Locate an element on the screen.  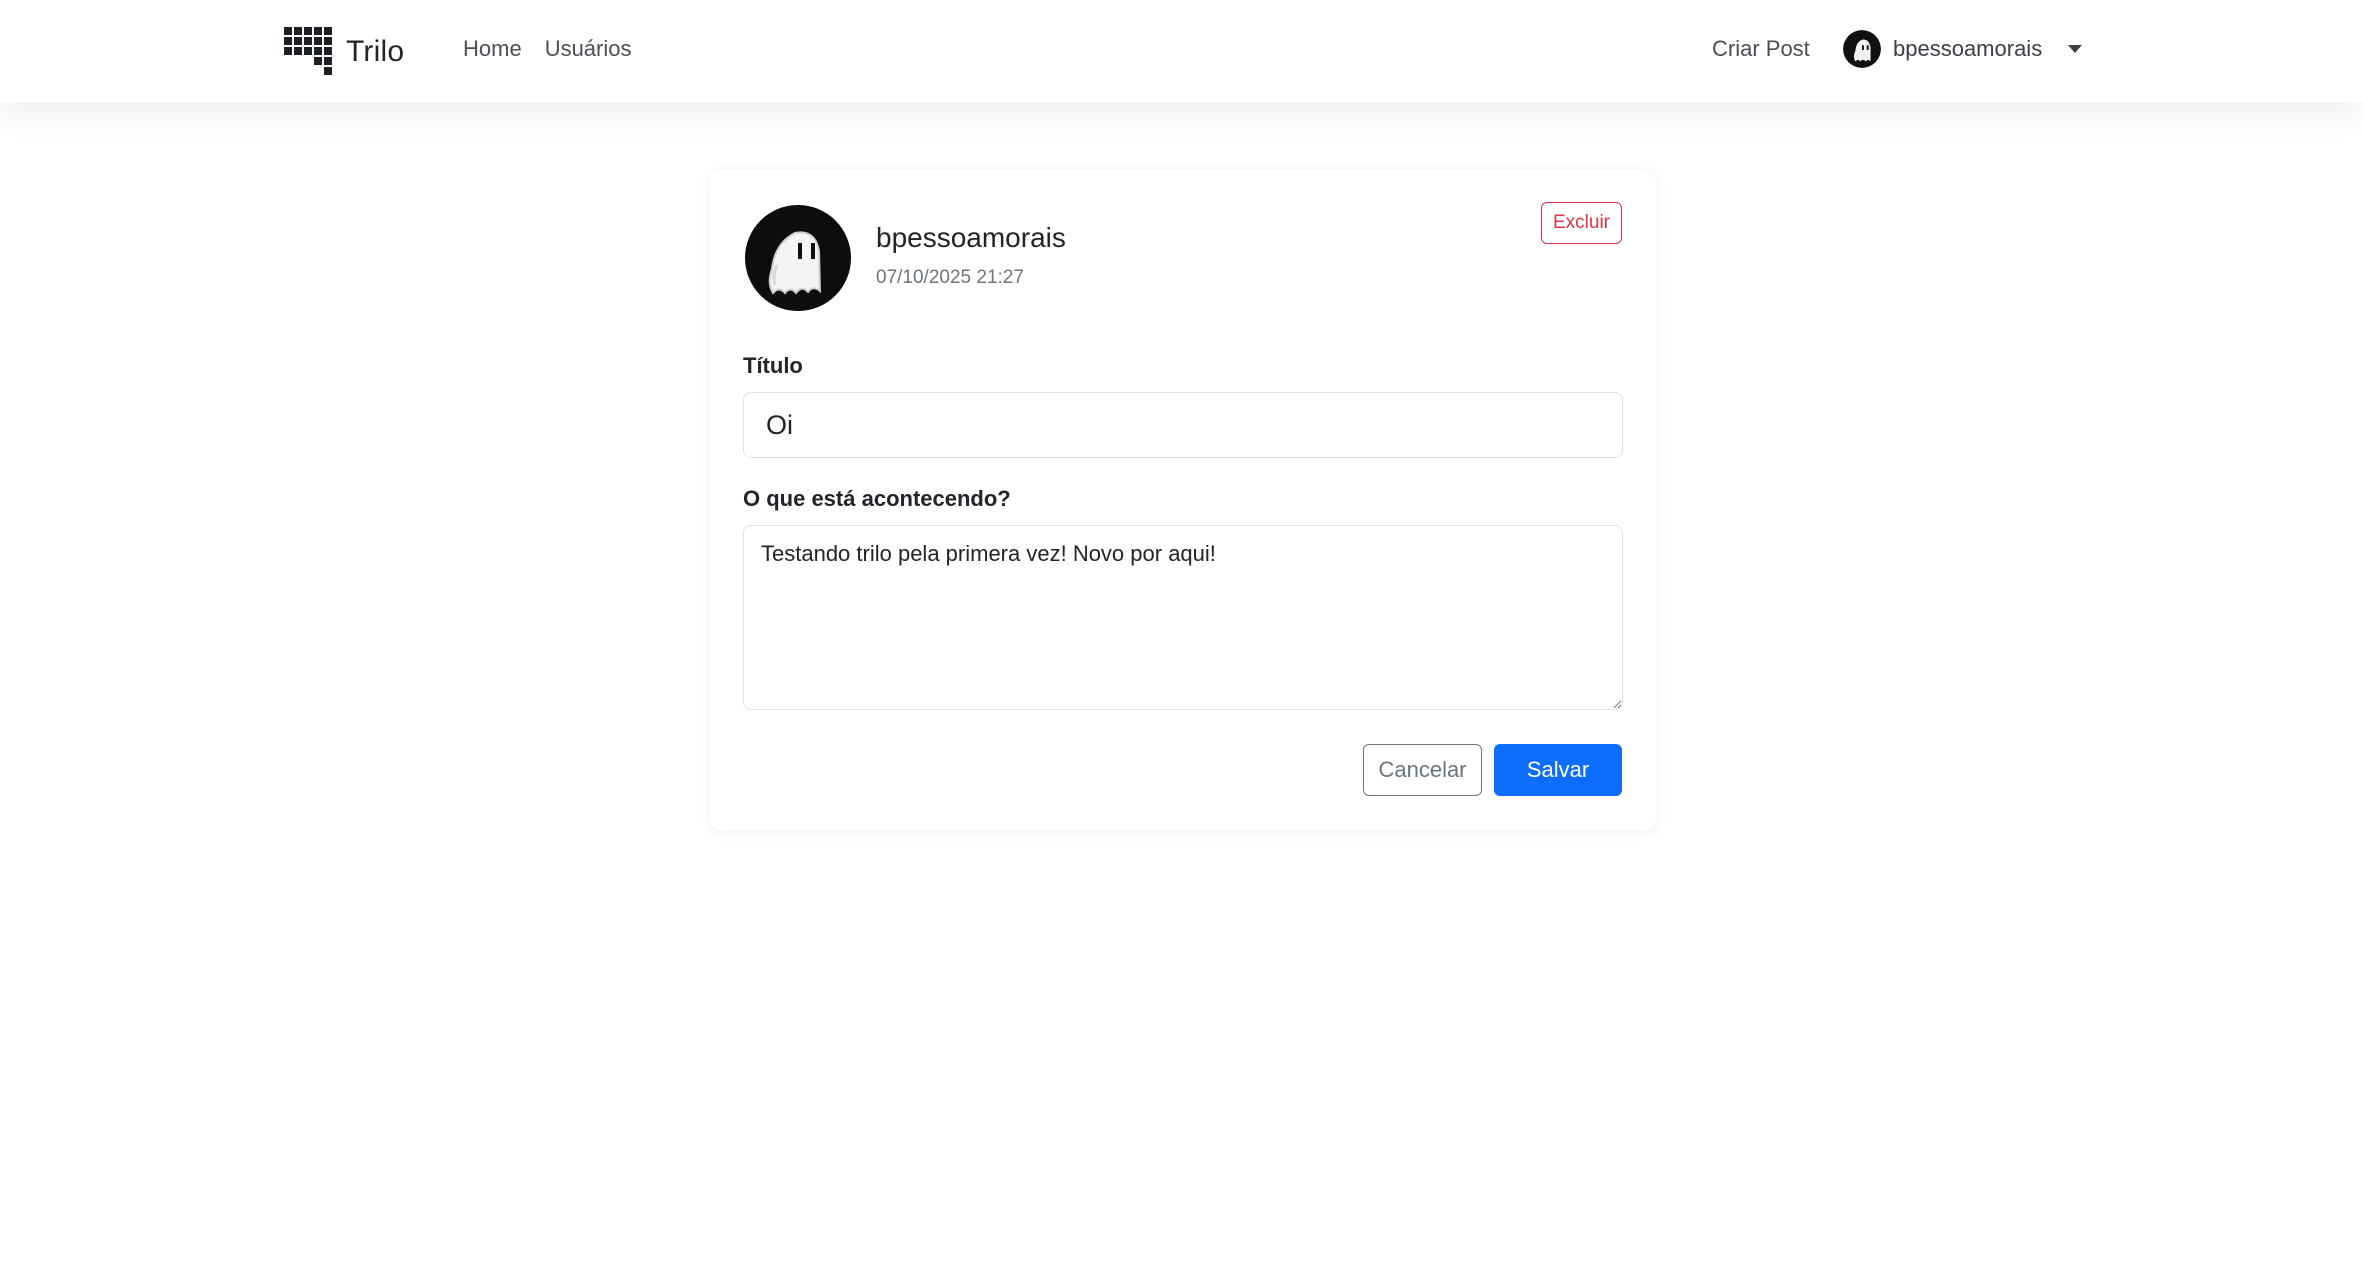
post-author: bpessoamorais is located at coordinates (971, 237).